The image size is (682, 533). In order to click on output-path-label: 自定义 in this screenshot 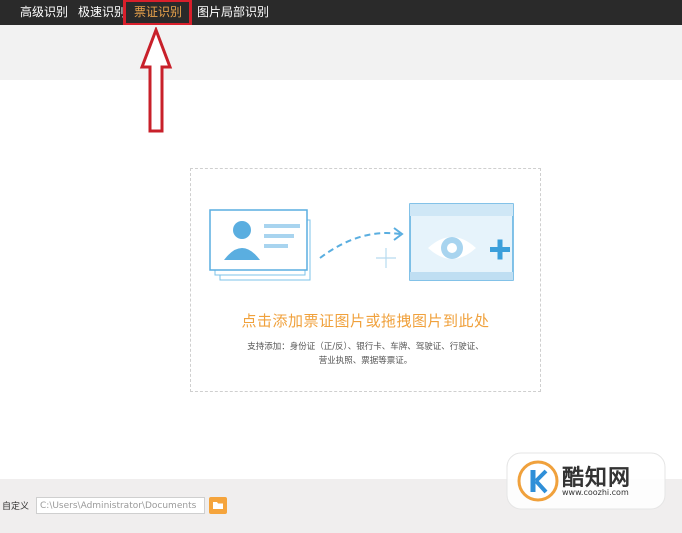, I will do `click(16, 507)`.